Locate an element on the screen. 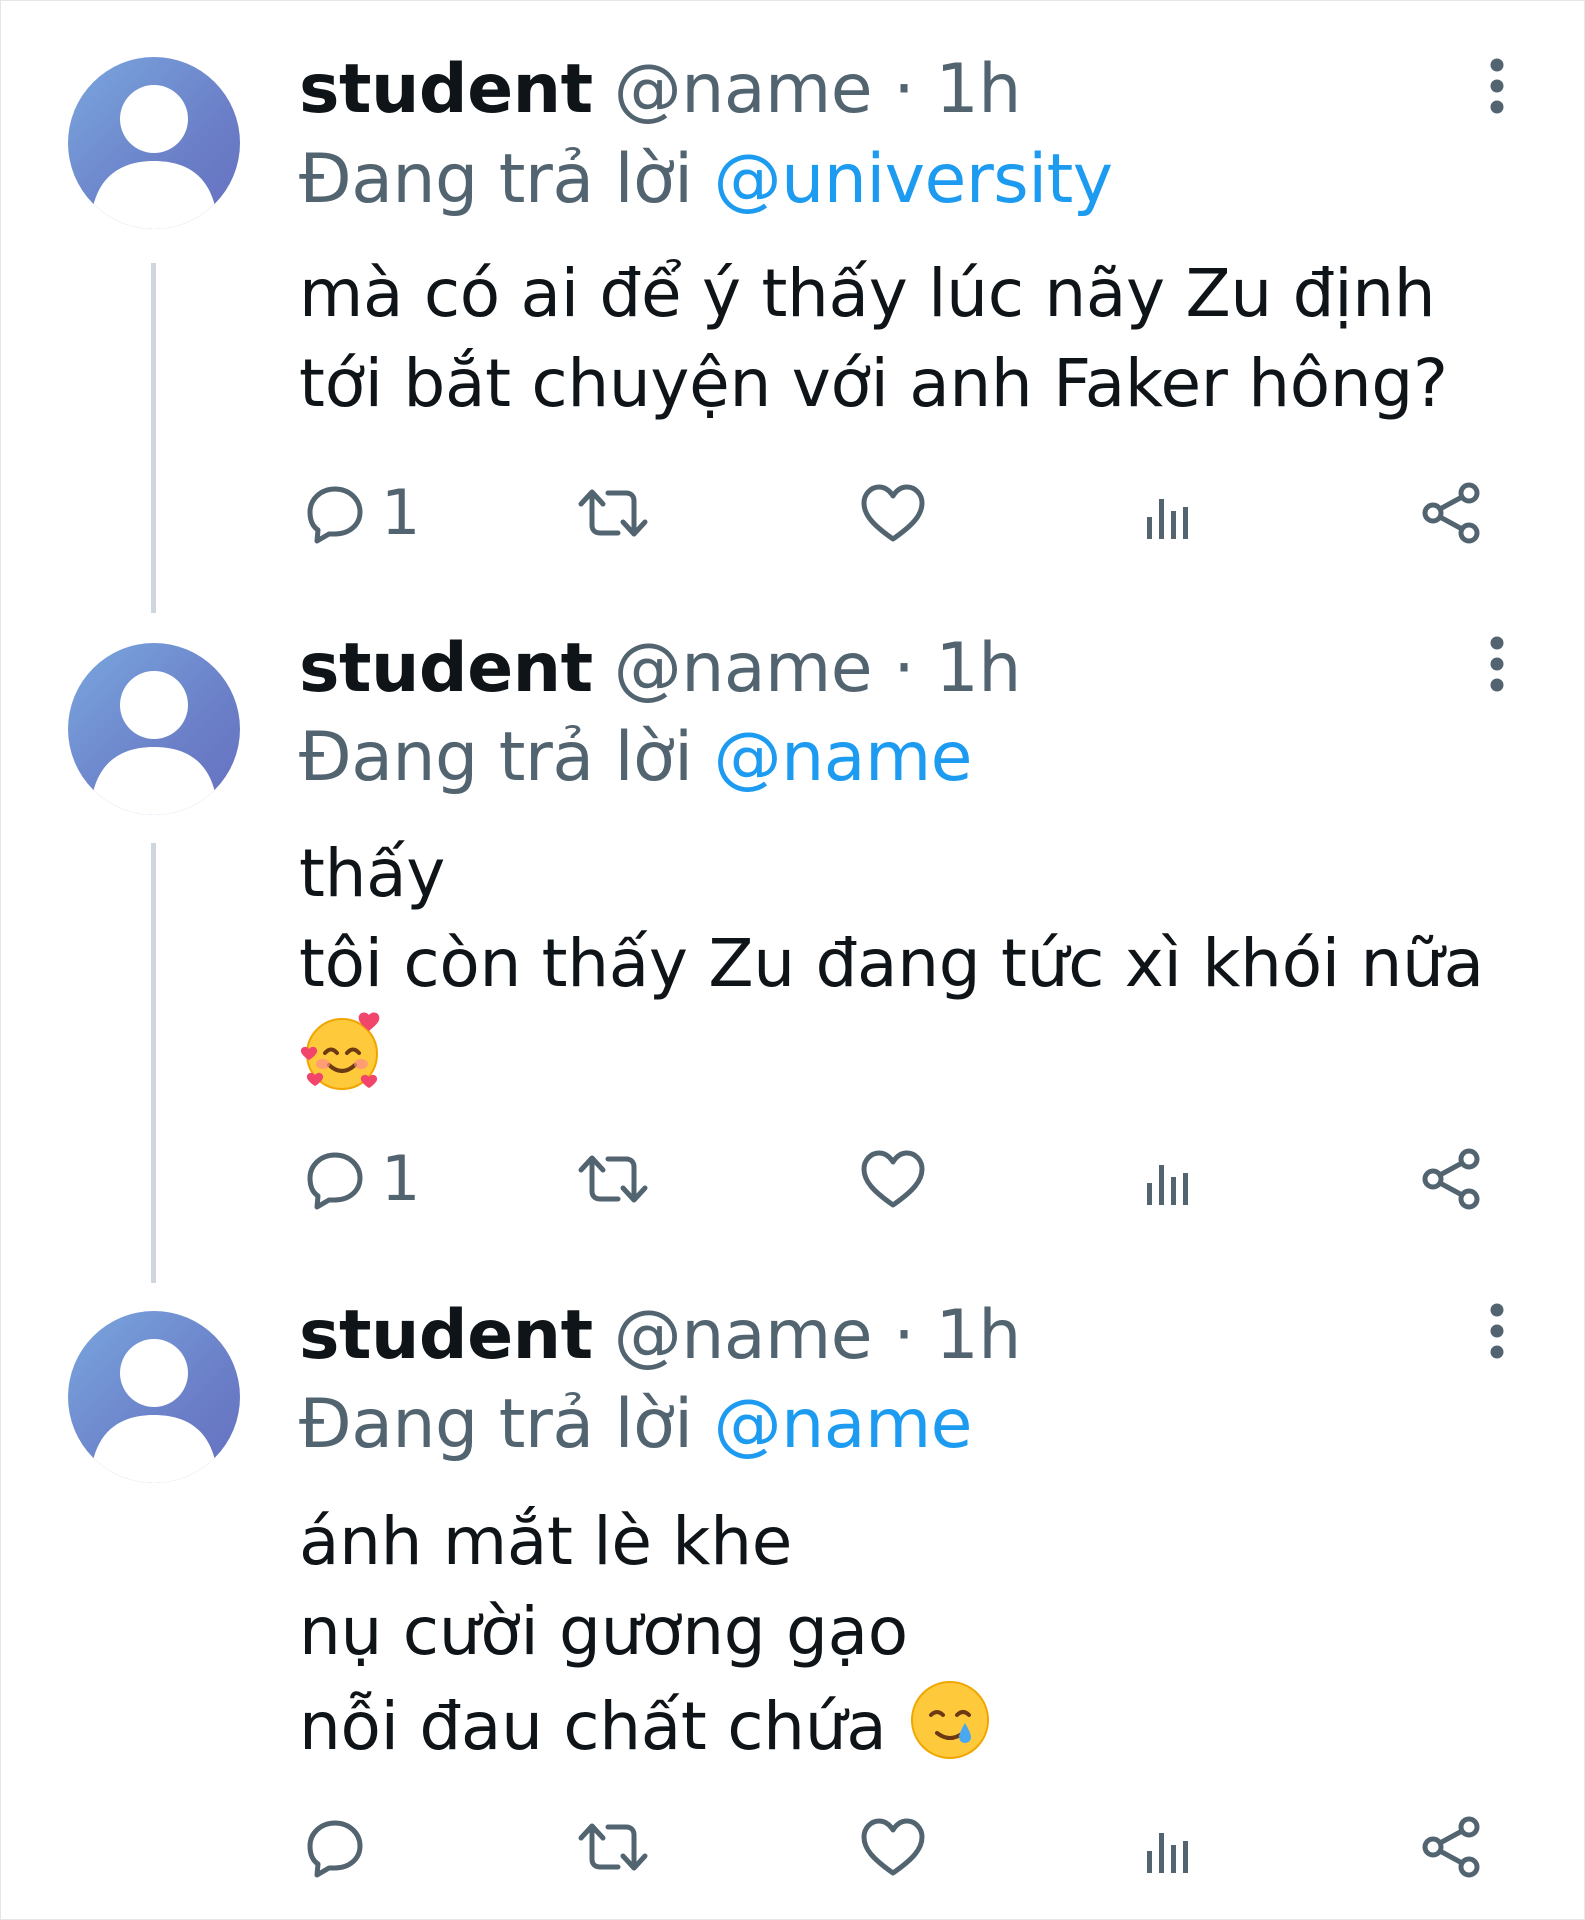  tweet-emoji-line is located at coordinates (891, 1054).